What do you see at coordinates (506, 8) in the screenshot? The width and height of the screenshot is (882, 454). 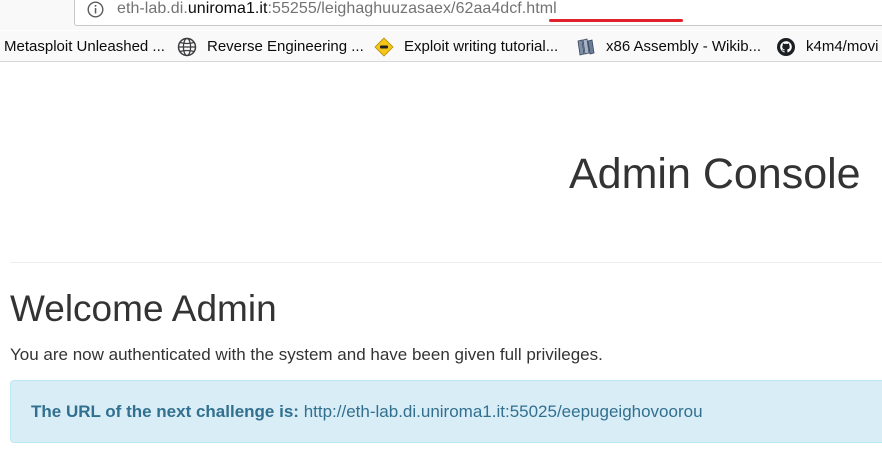 I see `url-file: 62aa4dcf.html` at bounding box center [506, 8].